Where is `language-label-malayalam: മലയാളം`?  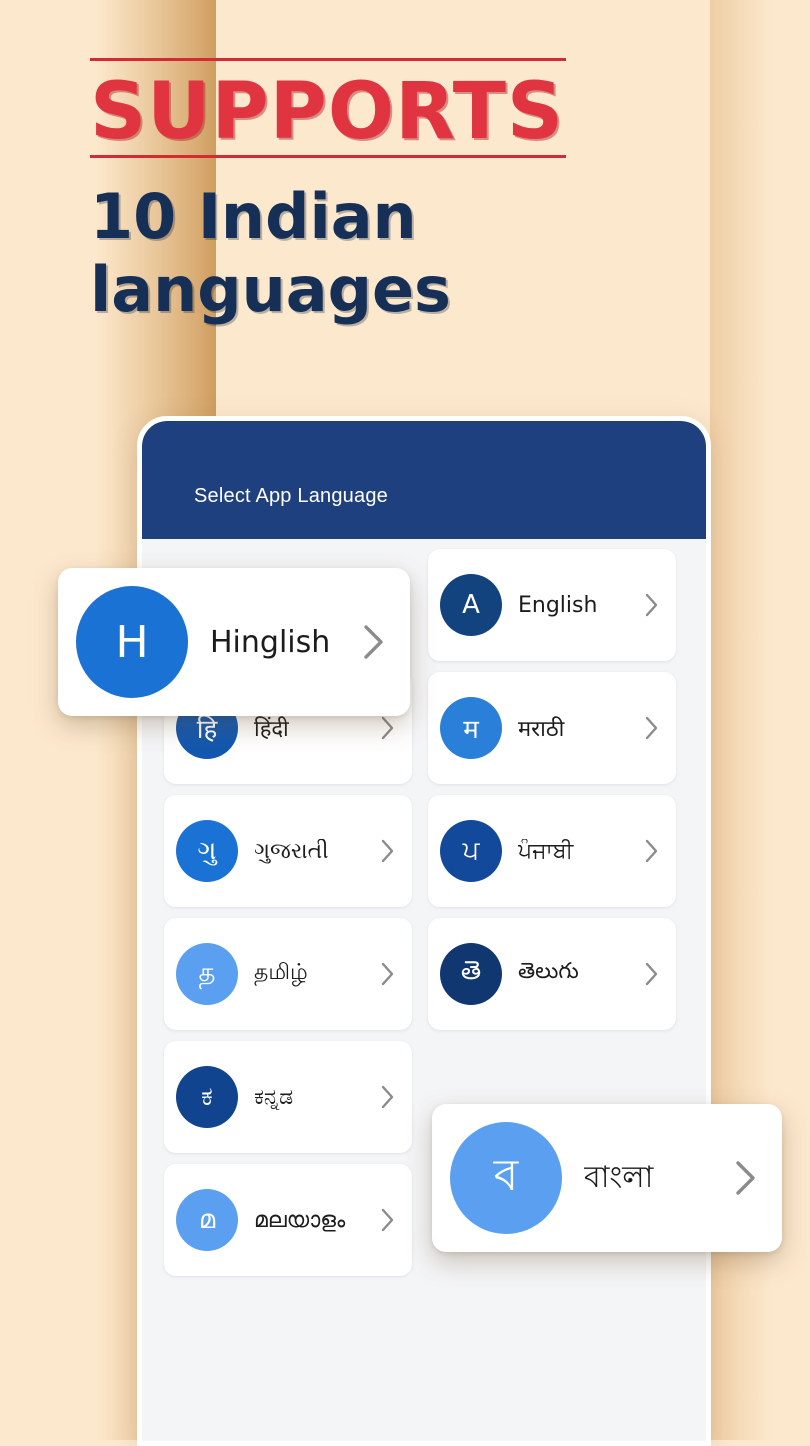 language-label-malayalam: മലയാളം is located at coordinates (300, 1220).